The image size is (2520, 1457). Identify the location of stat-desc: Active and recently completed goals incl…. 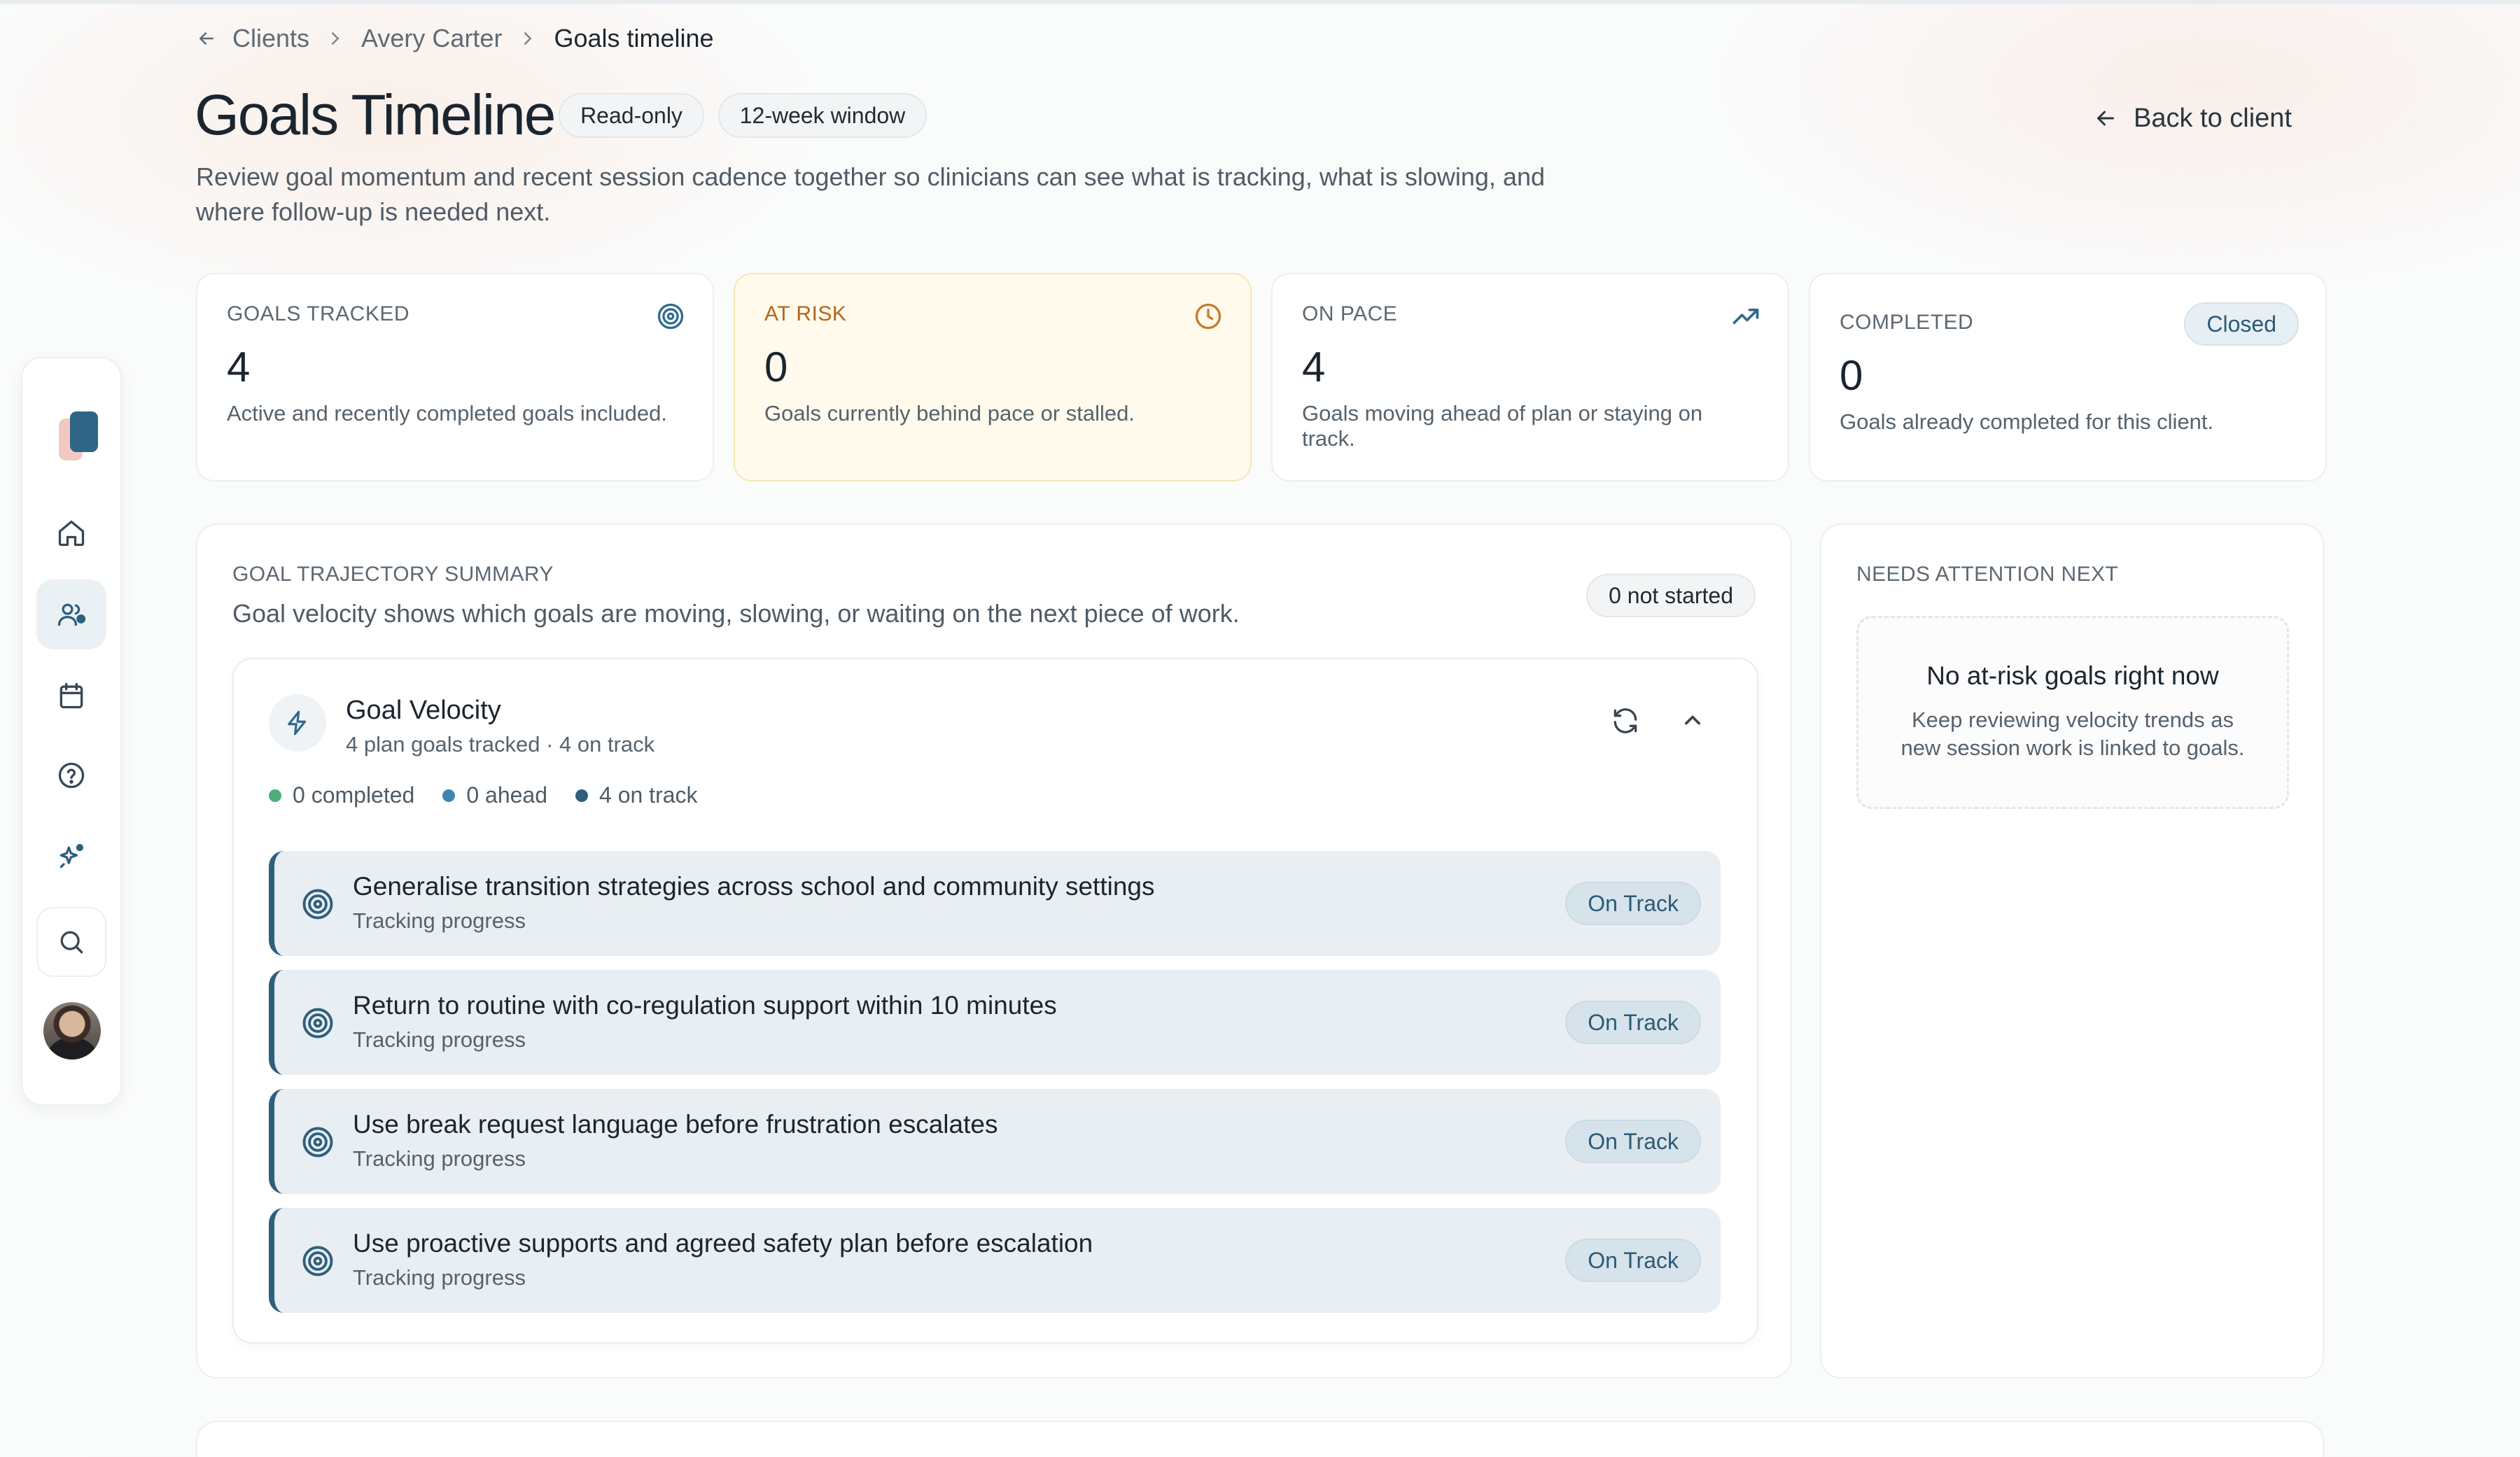
(447, 413).